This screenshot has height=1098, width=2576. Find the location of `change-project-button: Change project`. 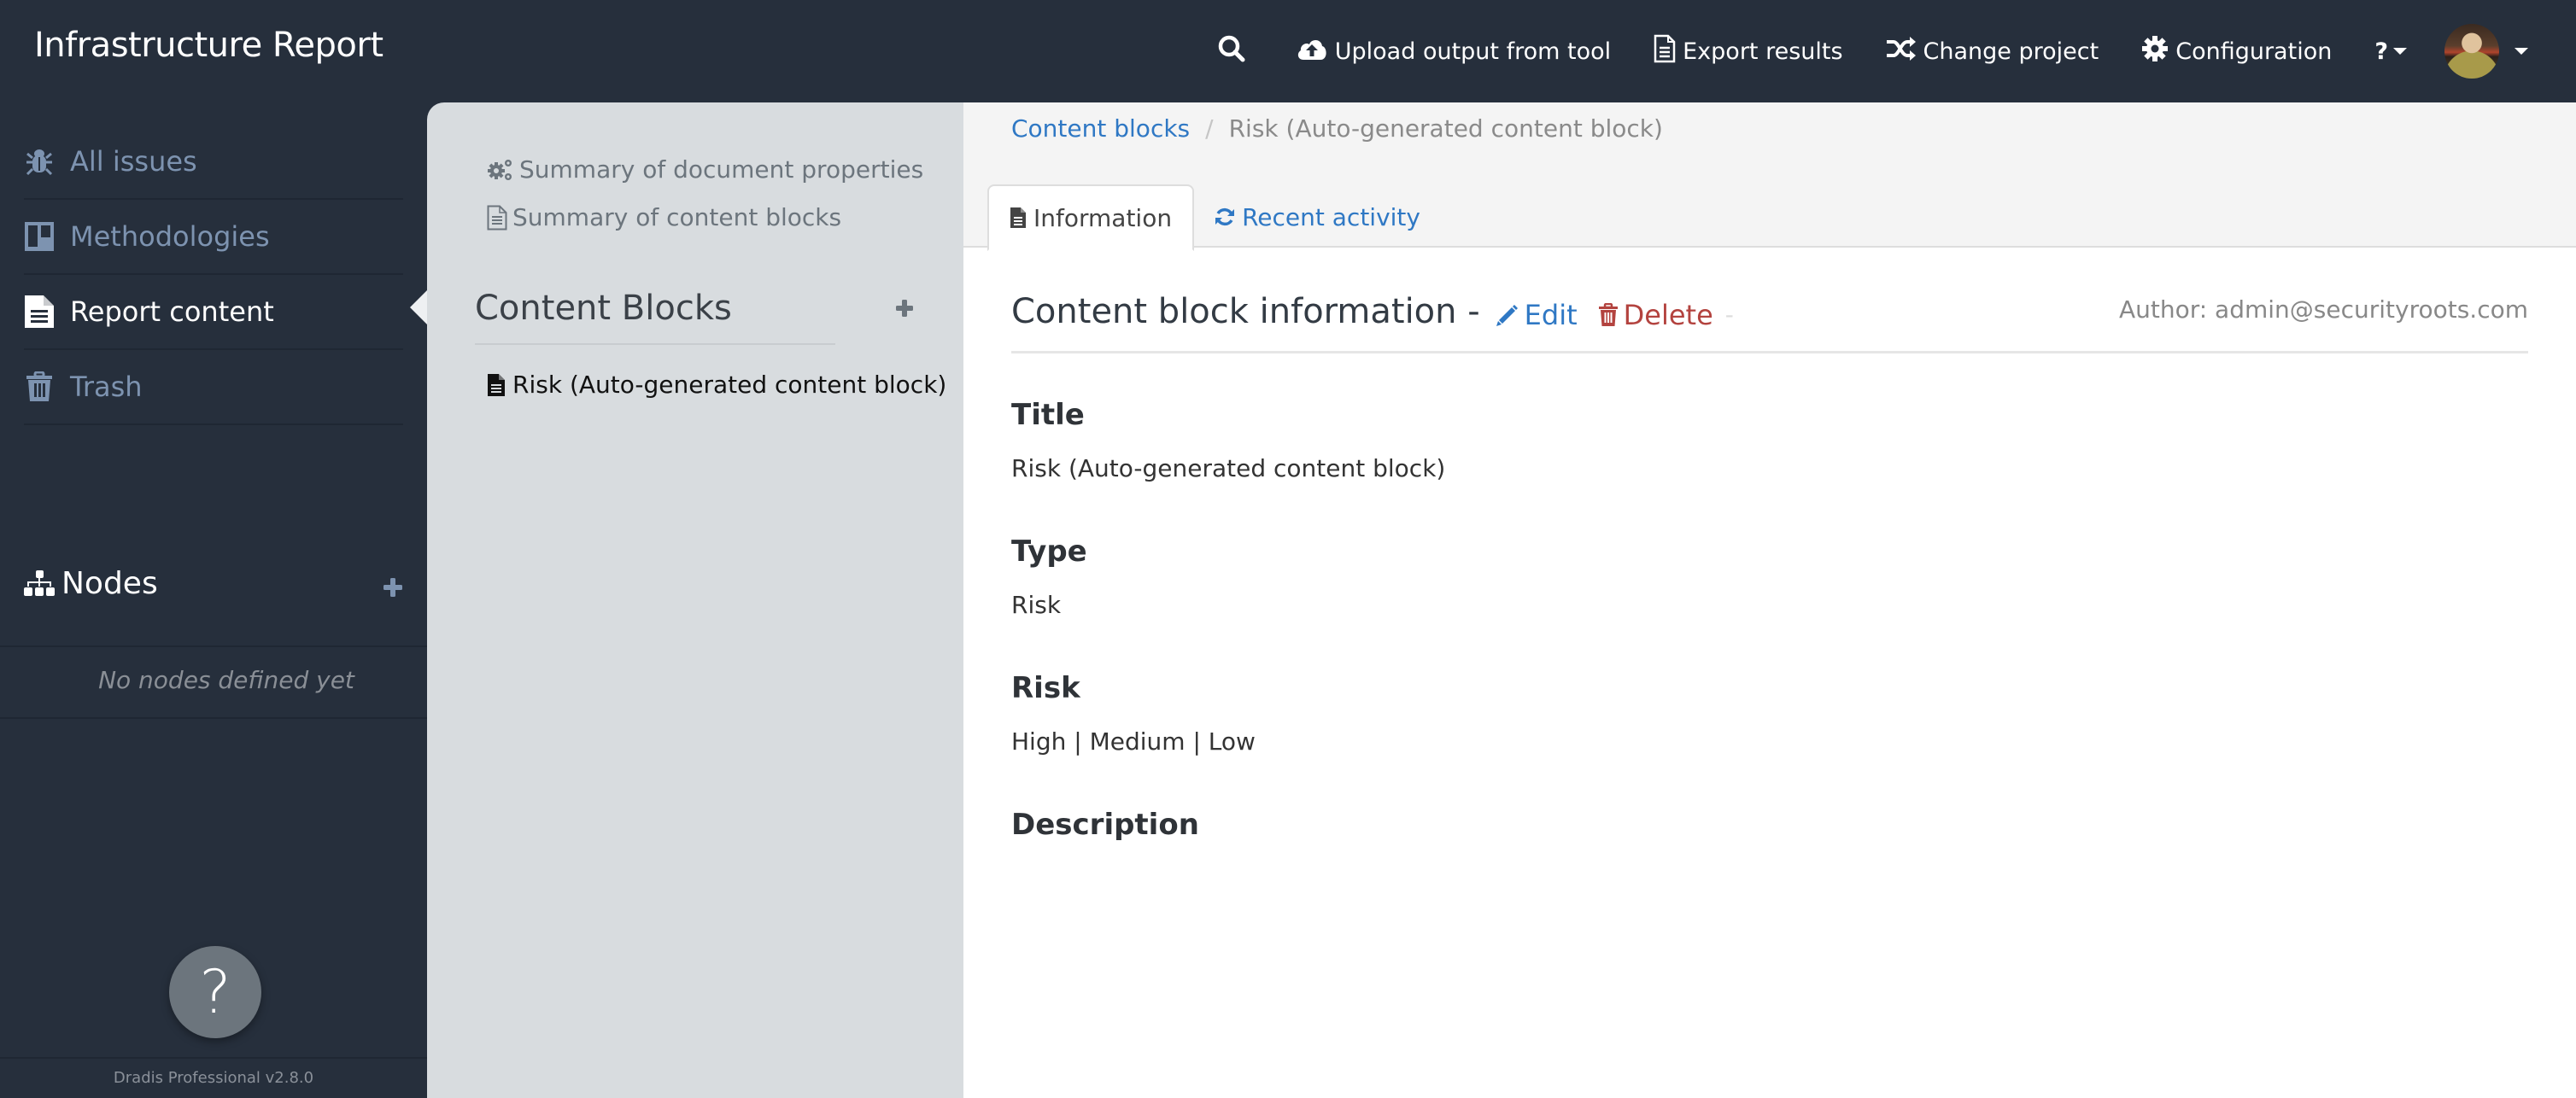

change-project-button: Change project is located at coordinates (1992, 51).